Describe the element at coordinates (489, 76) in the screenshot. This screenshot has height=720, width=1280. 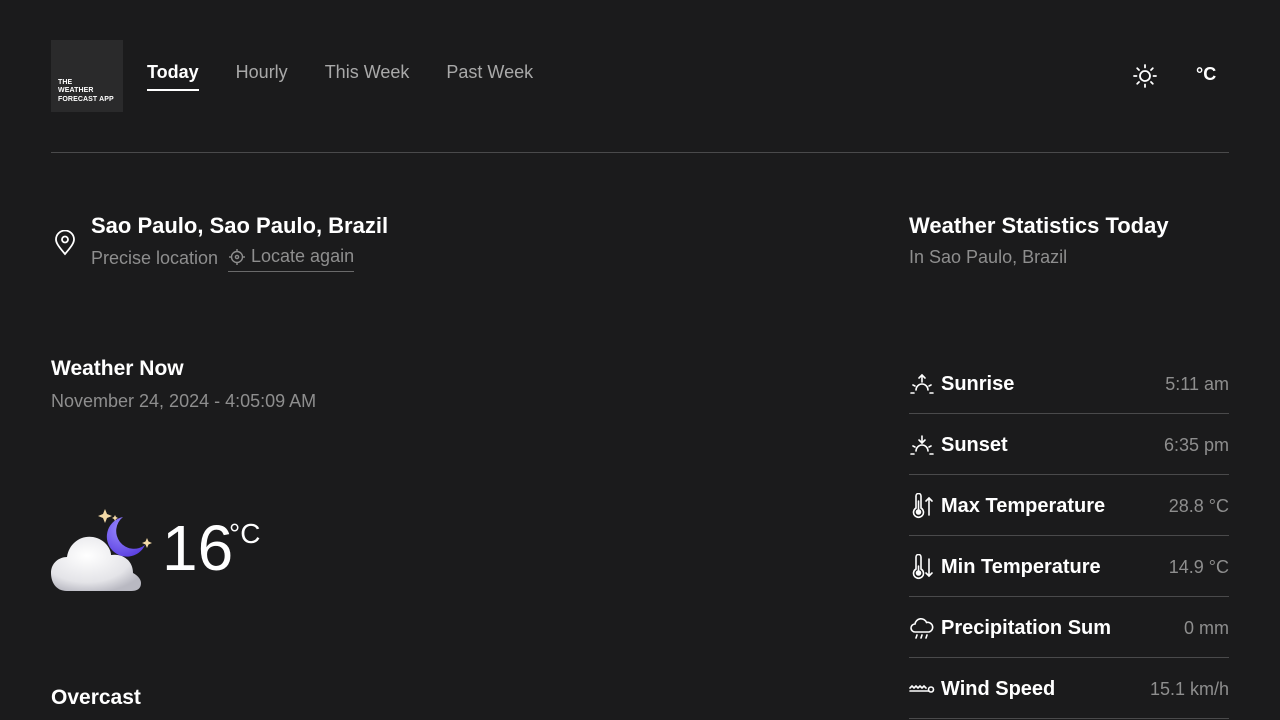
I see `tab-past-week: Past Week` at that location.